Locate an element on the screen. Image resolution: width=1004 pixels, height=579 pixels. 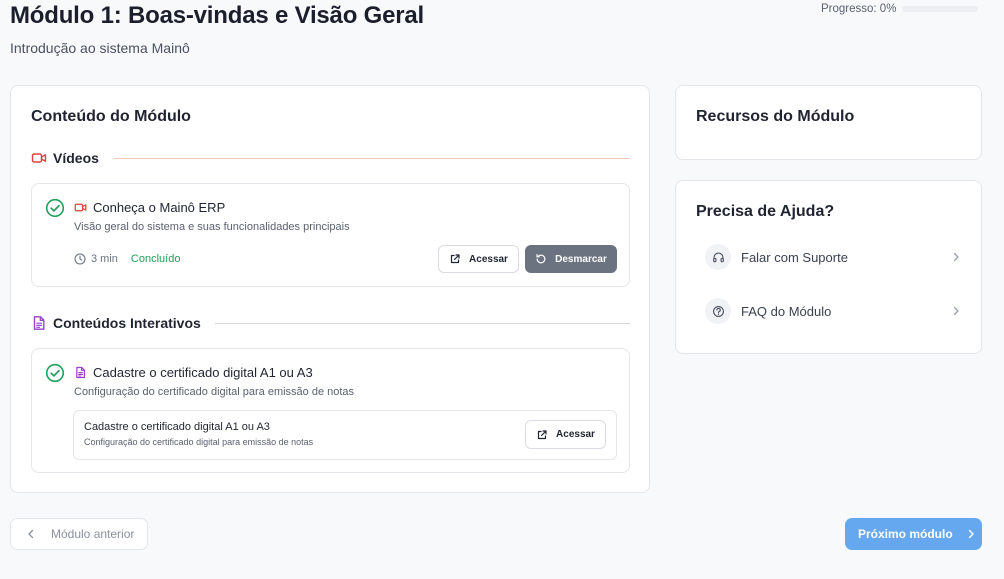
unmark-button: Desmarcar is located at coordinates (571, 259).